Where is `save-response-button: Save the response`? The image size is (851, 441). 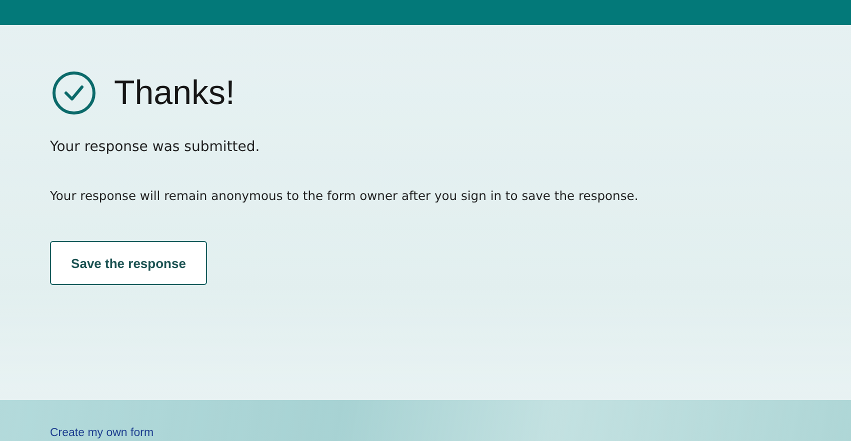
save-response-button: Save the response is located at coordinates (128, 263).